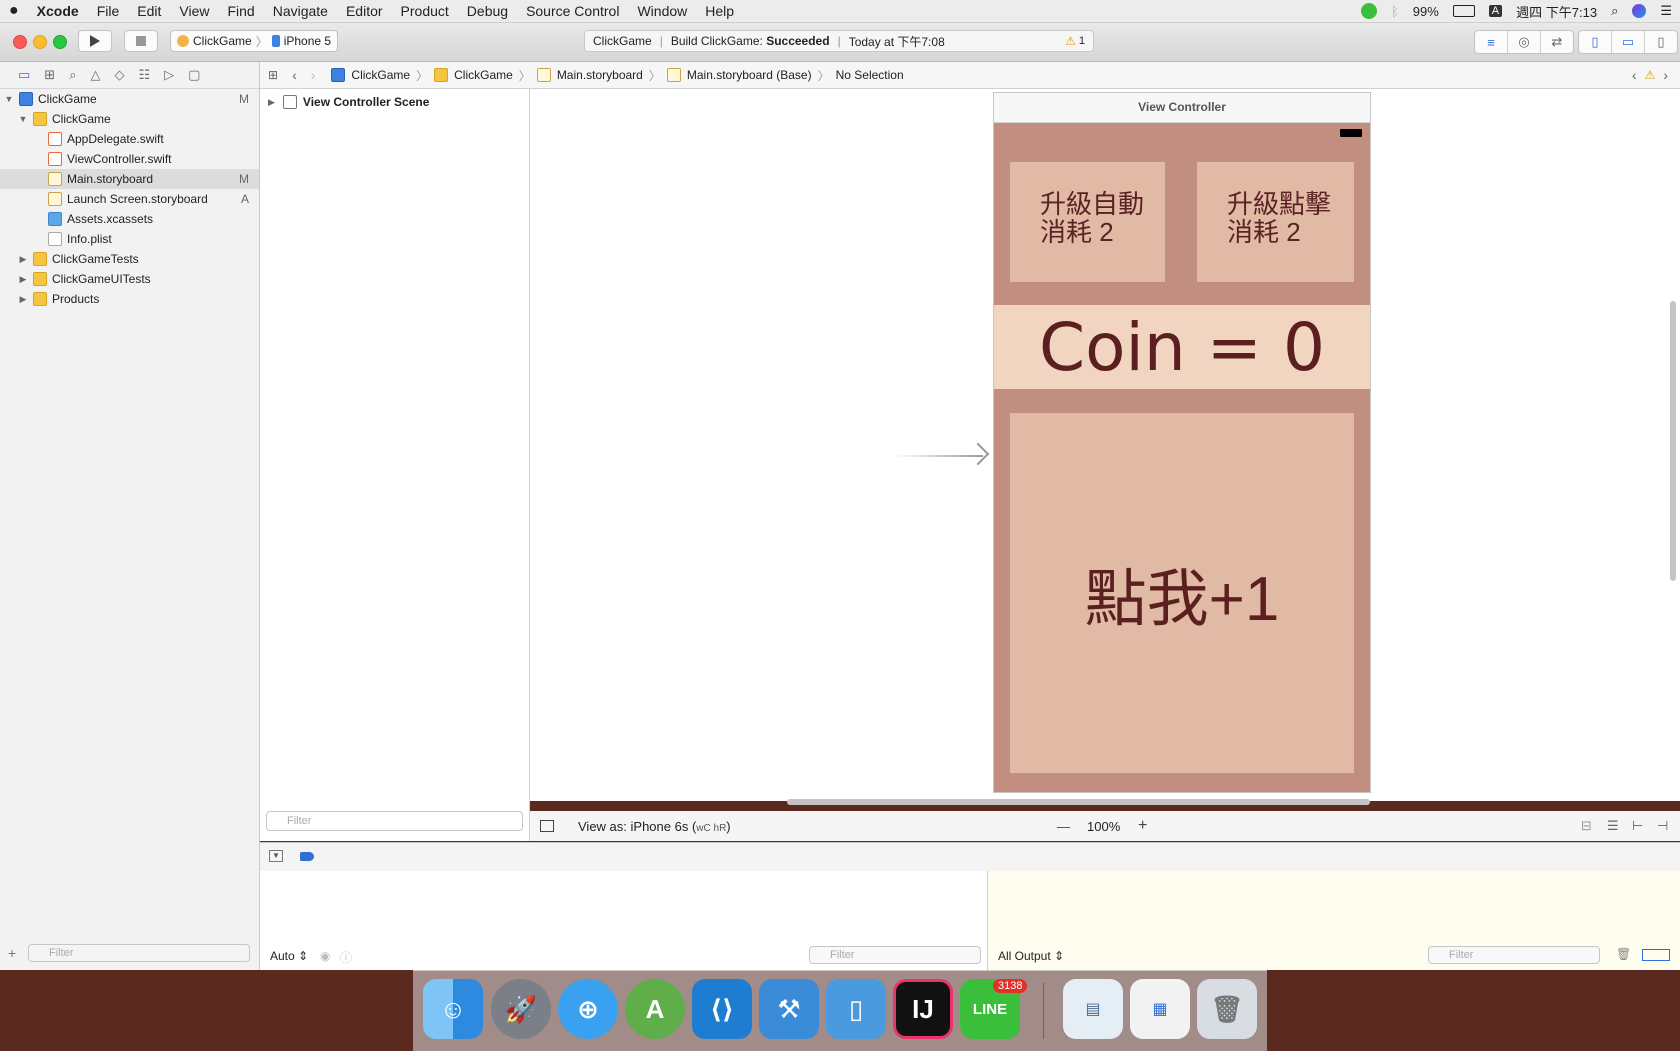  I want to click on intellij-icon: IJ, so click(923, 1009).